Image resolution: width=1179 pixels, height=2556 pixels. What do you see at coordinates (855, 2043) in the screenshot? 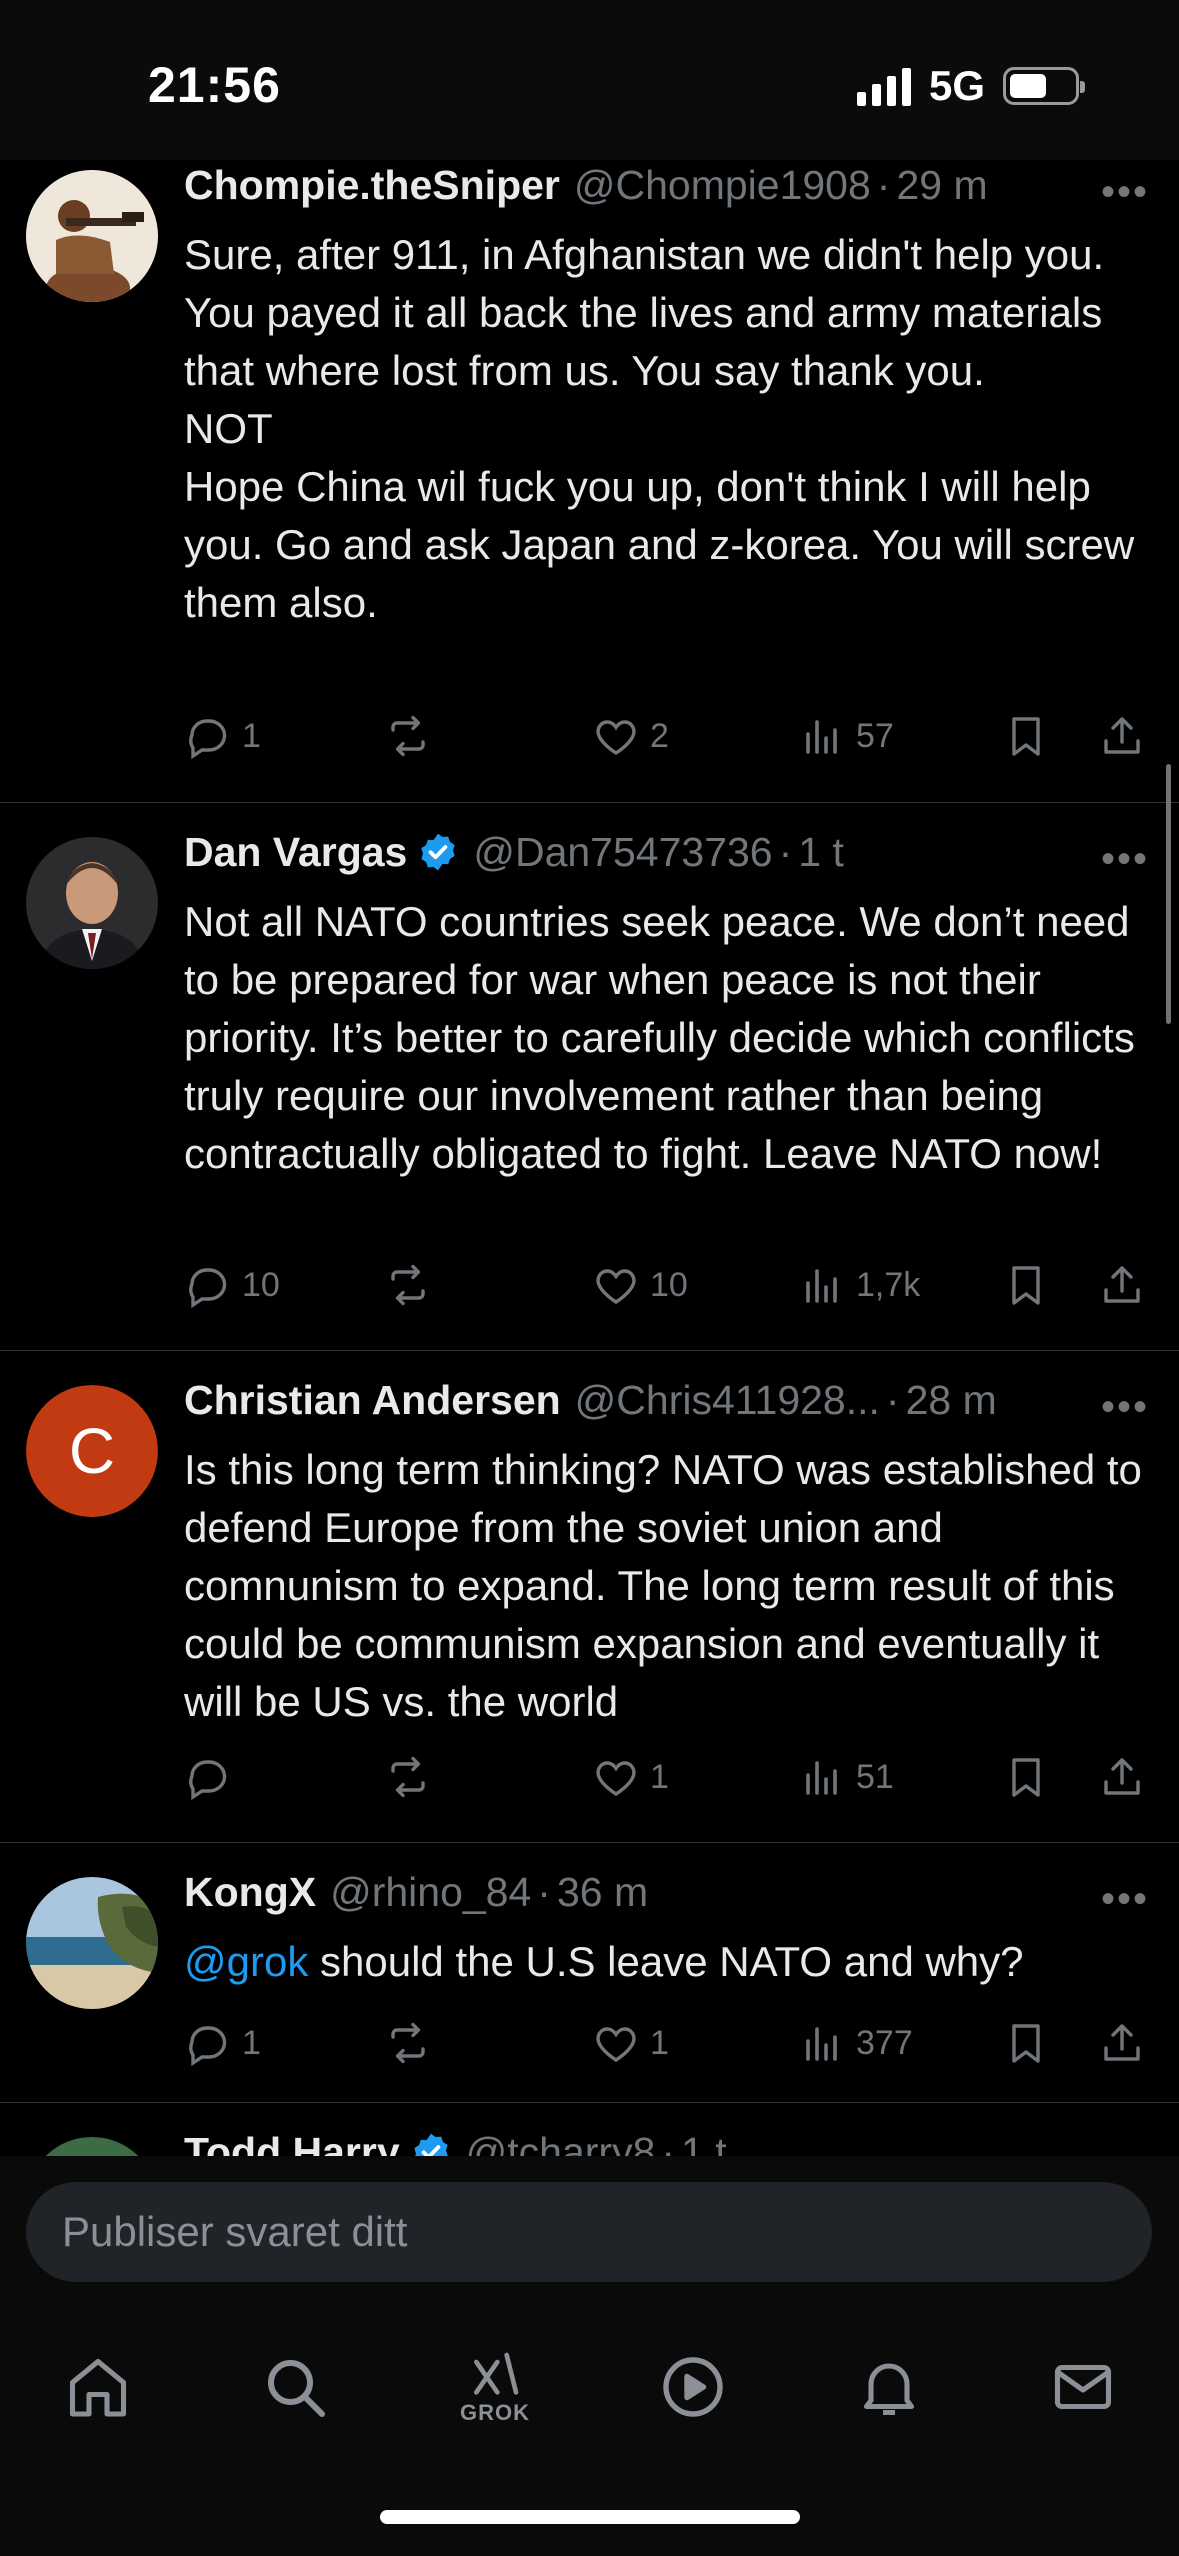
I see `views-button: 377` at bounding box center [855, 2043].